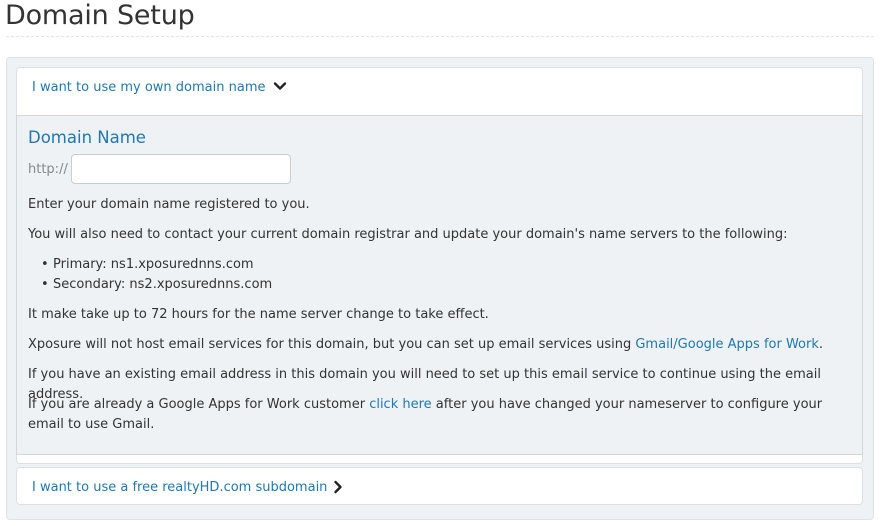 The width and height of the screenshot is (894, 526). Describe the element at coordinates (149, 87) in the screenshot. I see `own-domain-header-label: I want to use my own domain name` at that location.